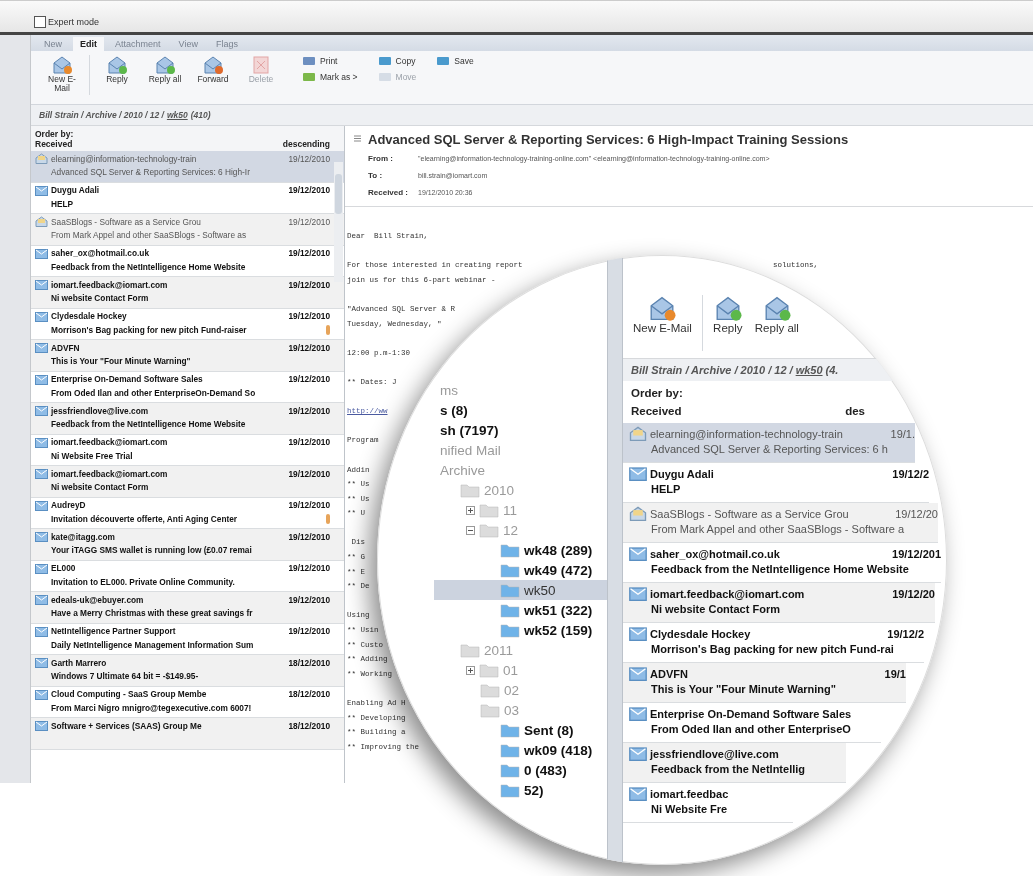 The image size is (1033, 876). Describe the element at coordinates (187, 419) in the screenshot. I see `mail-row: jessfriendlove@live.com 19/12/2010 Feedback from the NetIntelligence Home Website` at that location.